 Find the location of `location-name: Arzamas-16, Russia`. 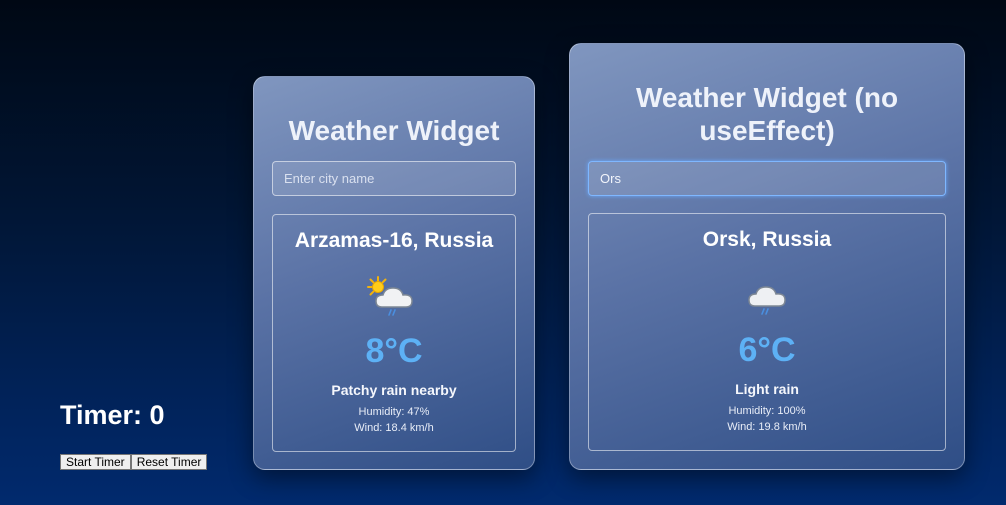

location-name: Arzamas-16, Russia is located at coordinates (394, 240).